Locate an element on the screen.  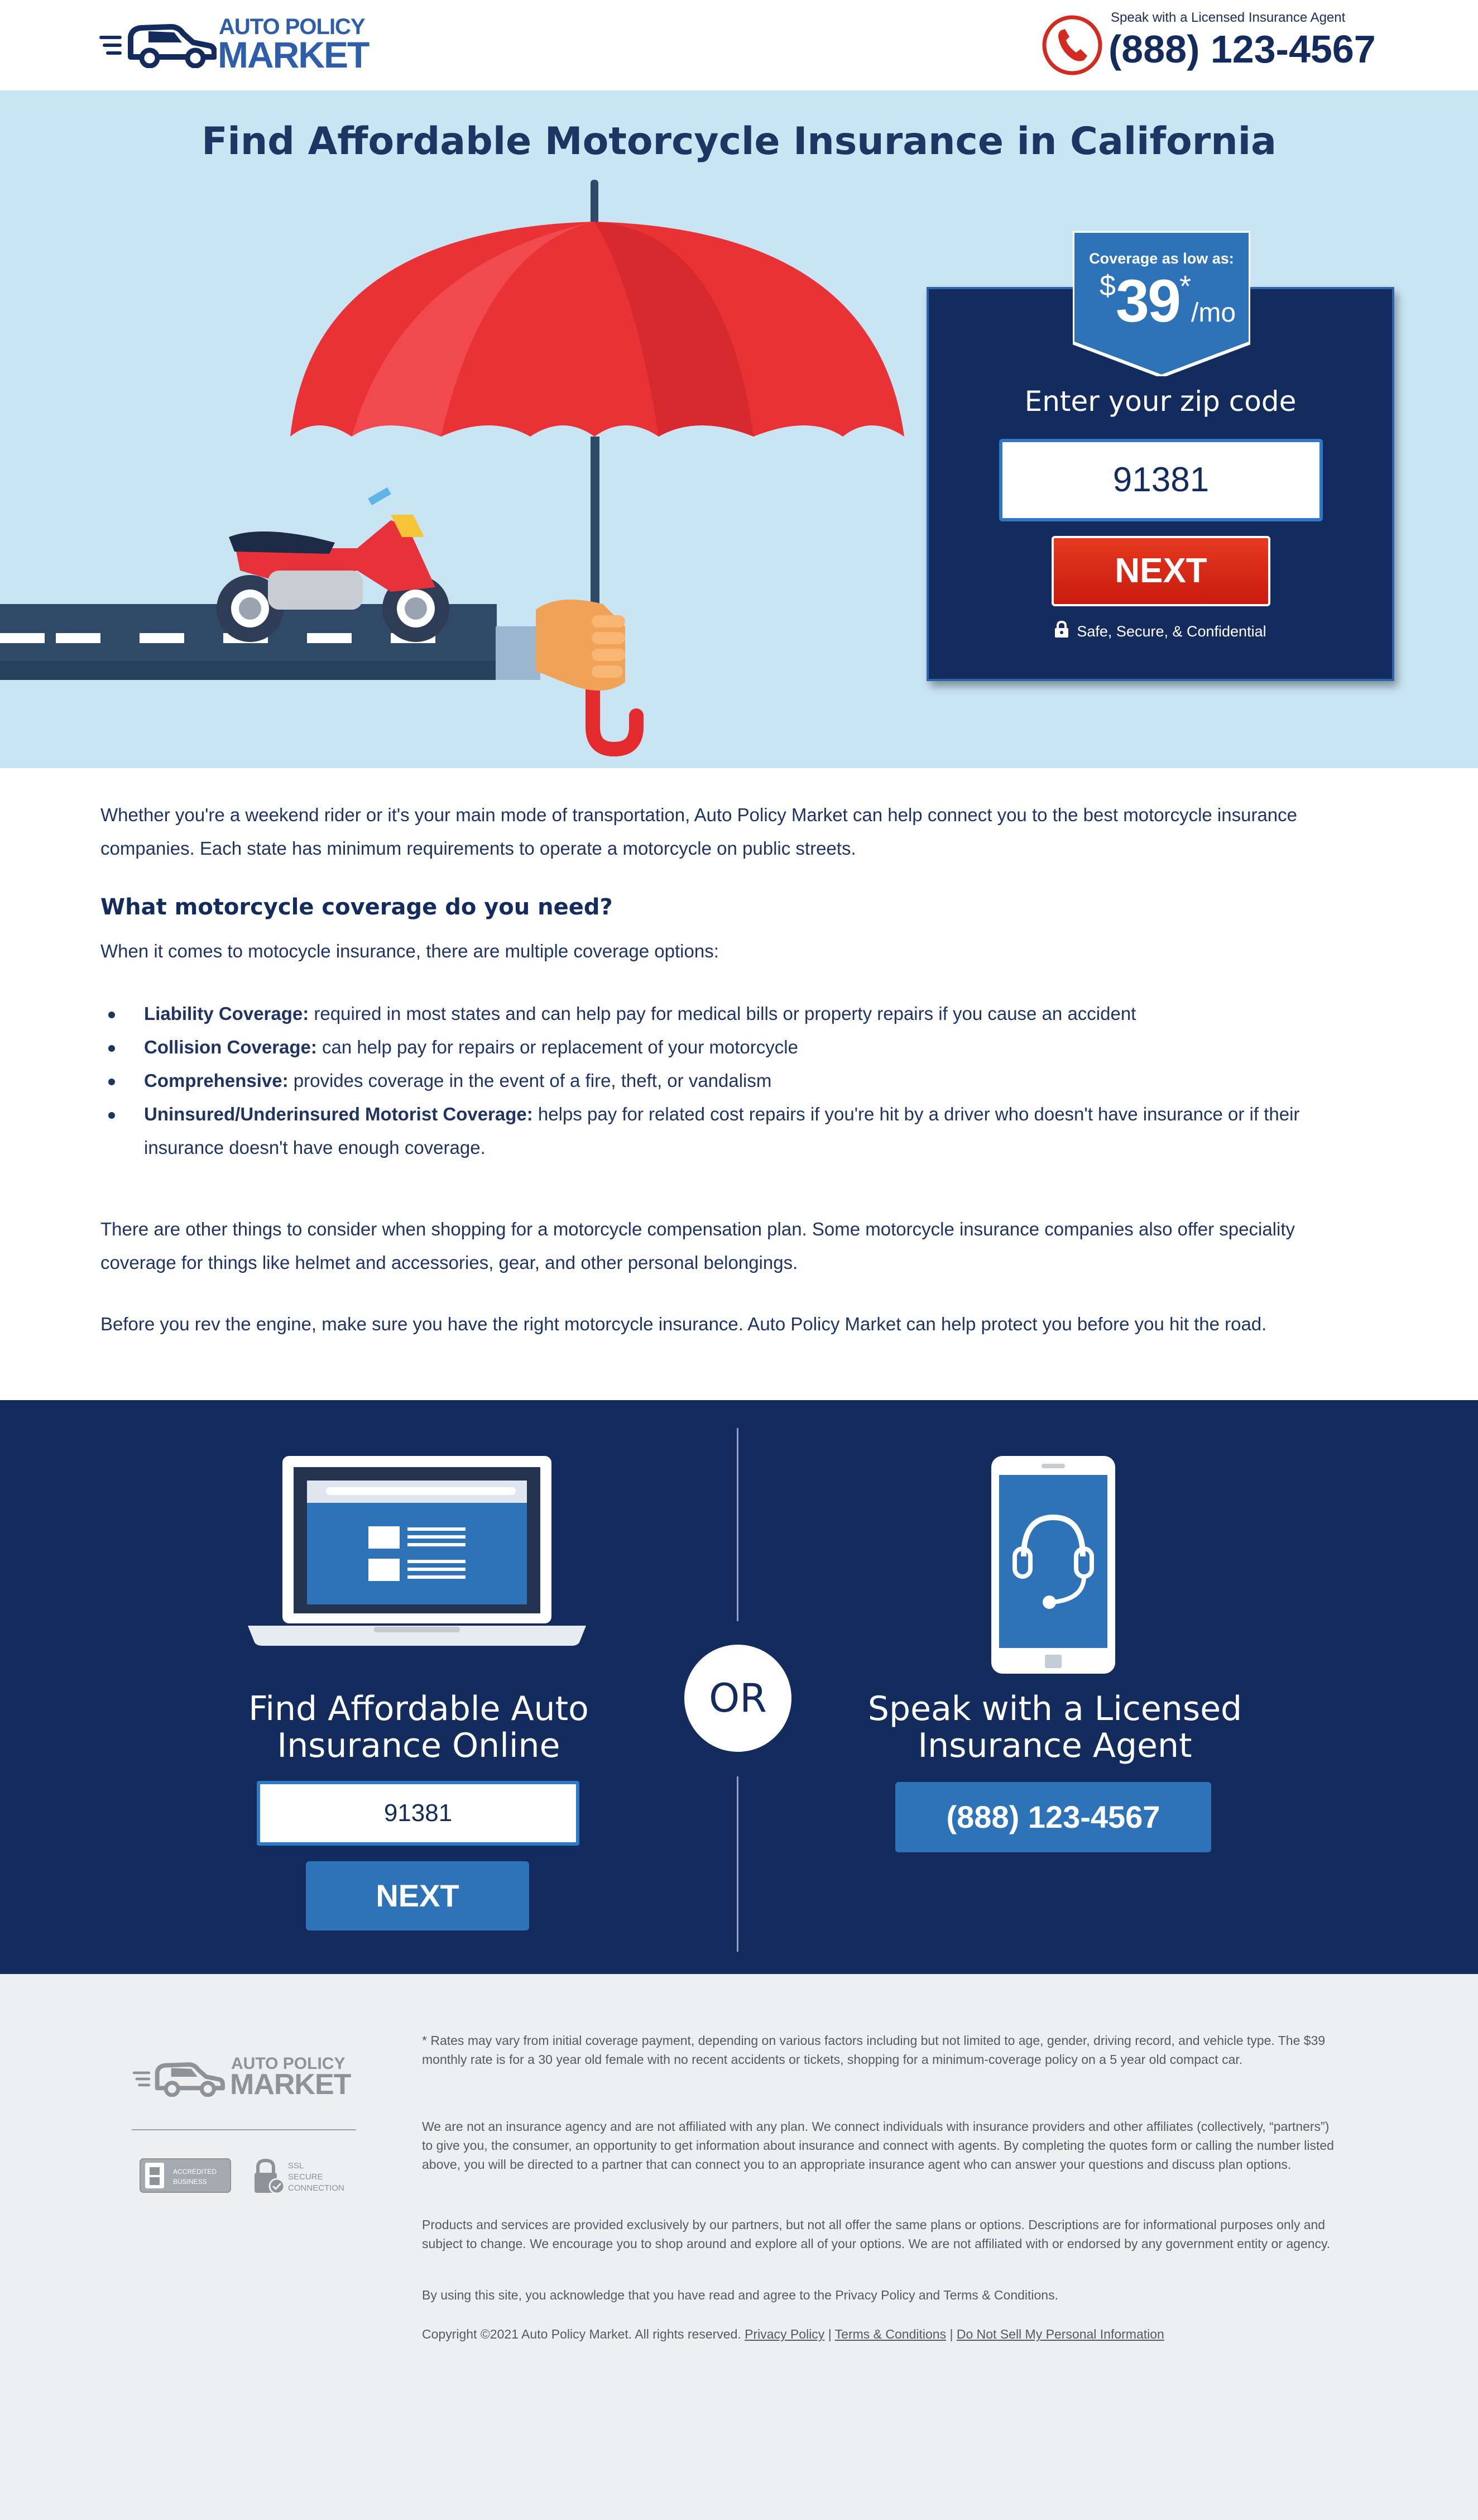
bbb-icon: ACCREDITED BUSINESS is located at coordinates (185, 2175).